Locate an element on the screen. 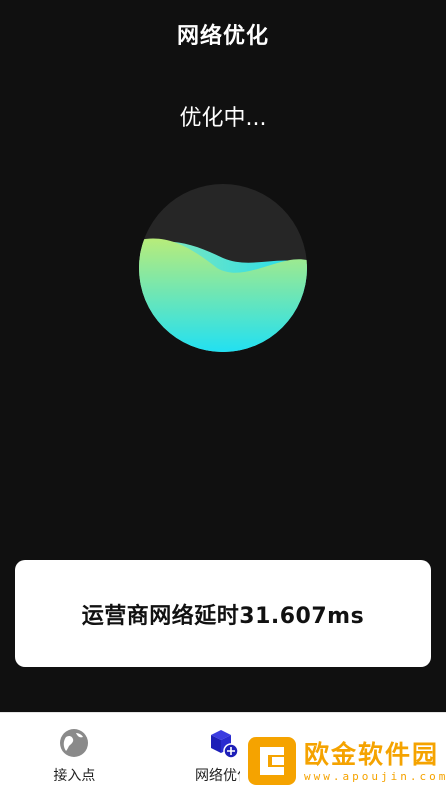 Image resolution: width=446 pixels, height=797 pixels. latency-result-card: 运营商网络延时31.607ms is located at coordinates (223, 613).